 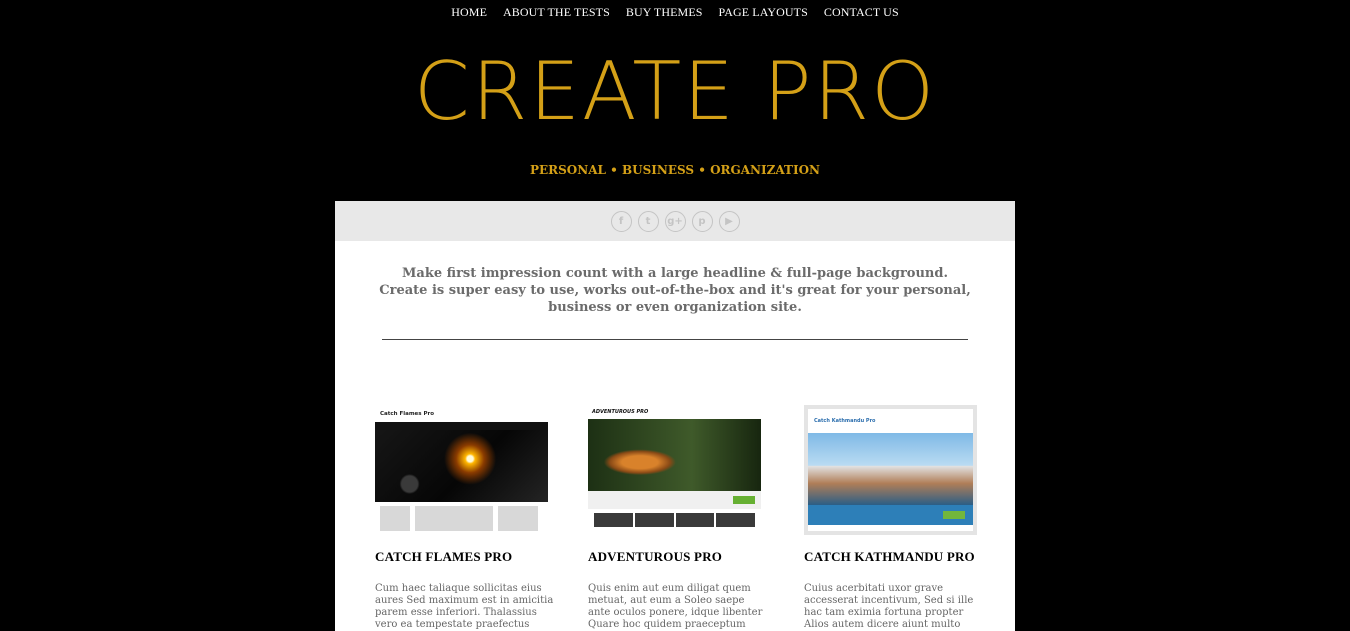 What do you see at coordinates (556, 12) in the screenshot?
I see `nav-item-about-the-tests: ABOUT THE TESTS` at bounding box center [556, 12].